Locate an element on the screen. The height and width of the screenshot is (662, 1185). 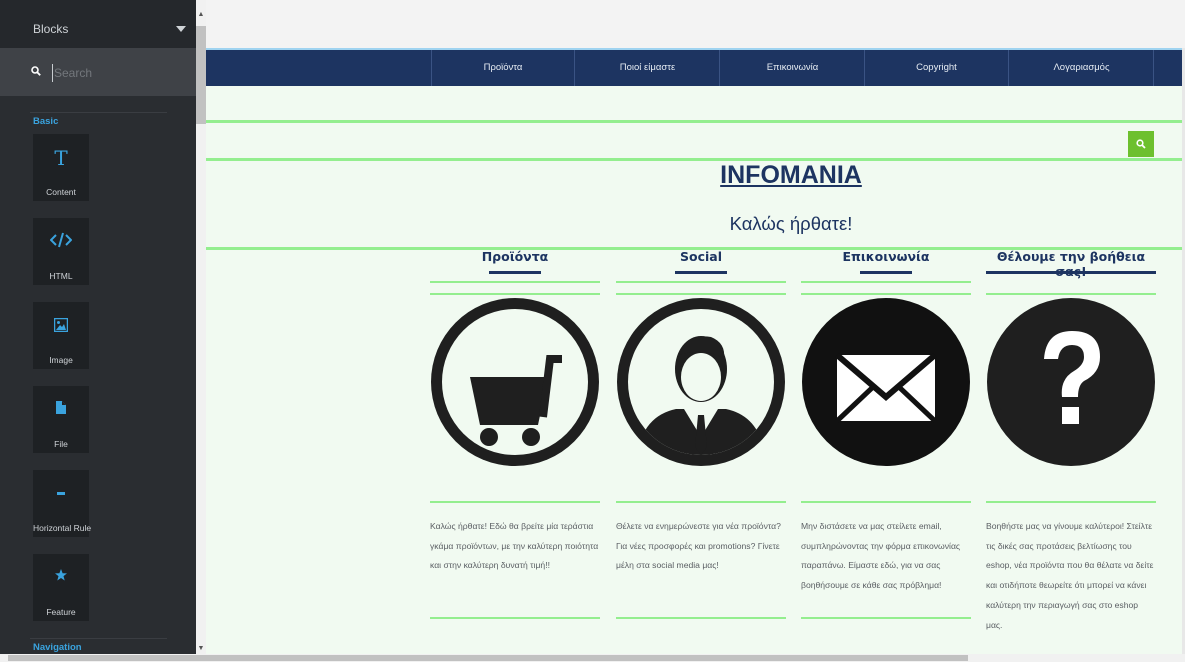
scroll-down-icon: ▼ is located at coordinates (201, 649).